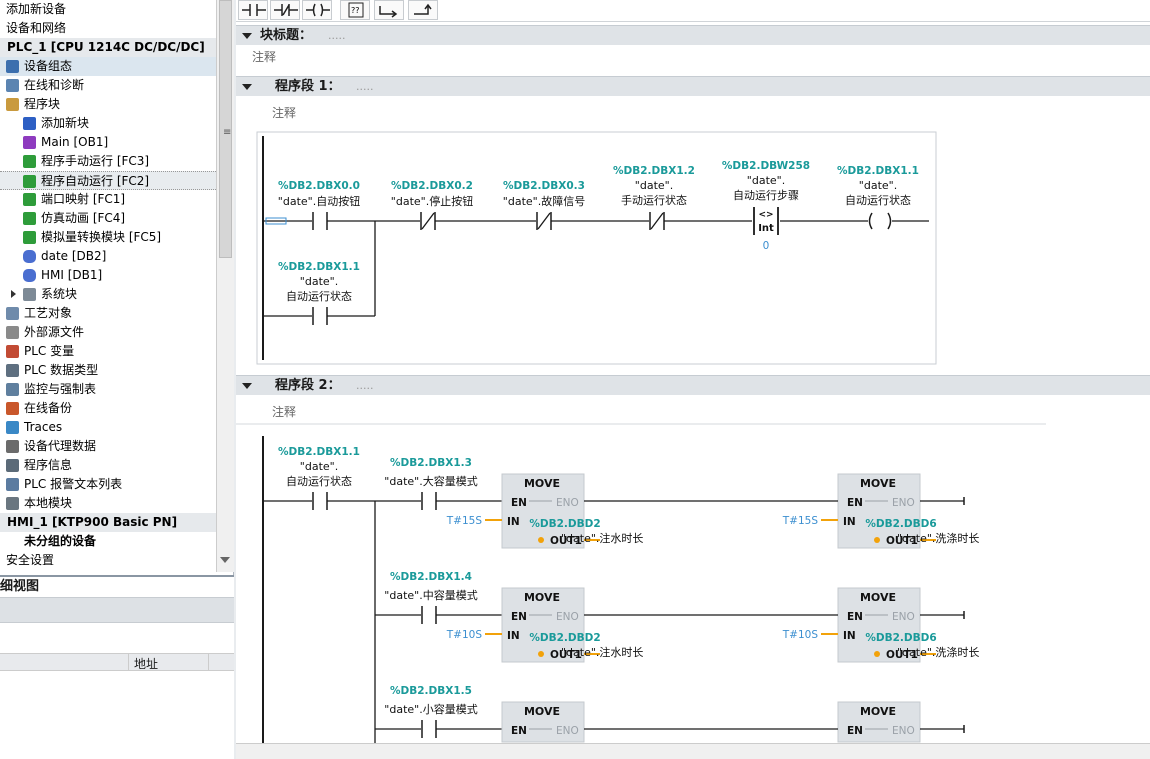 The width and height of the screenshot is (1150, 759). Describe the element at coordinates (108, 313) in the screenshot. I see `tree-item: 工艺对象` at that location.